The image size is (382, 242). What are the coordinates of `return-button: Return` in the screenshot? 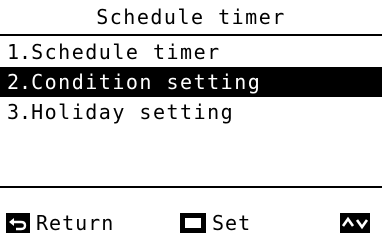 It's located at (60, 223).